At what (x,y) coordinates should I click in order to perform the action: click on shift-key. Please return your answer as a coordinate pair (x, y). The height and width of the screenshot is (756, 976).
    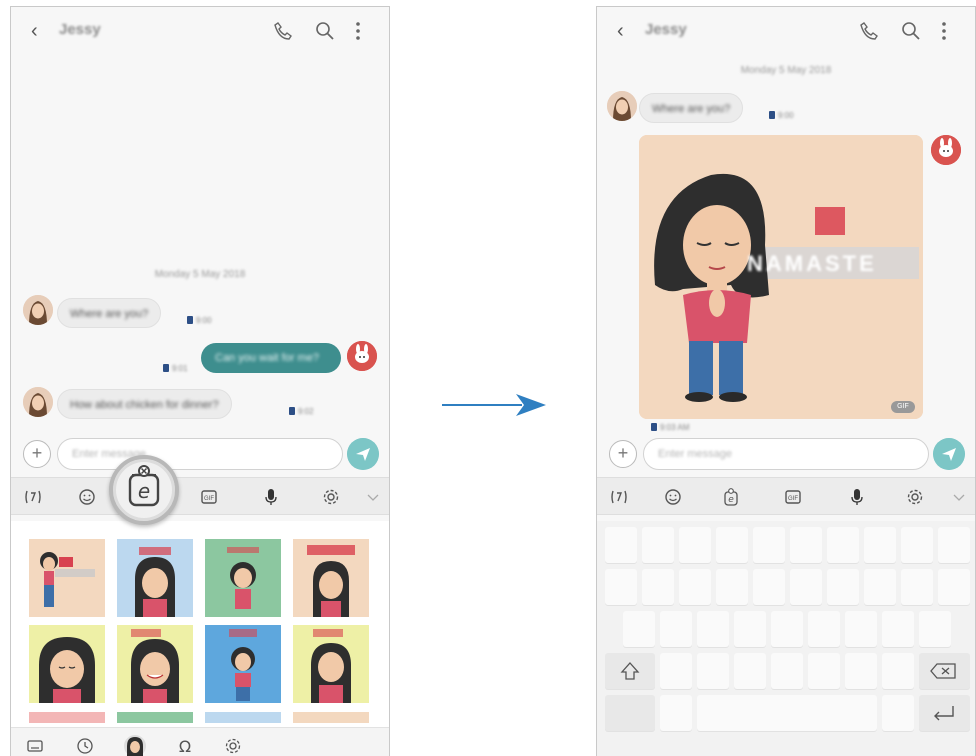
    Looking at the image, I should click on (630, 671).